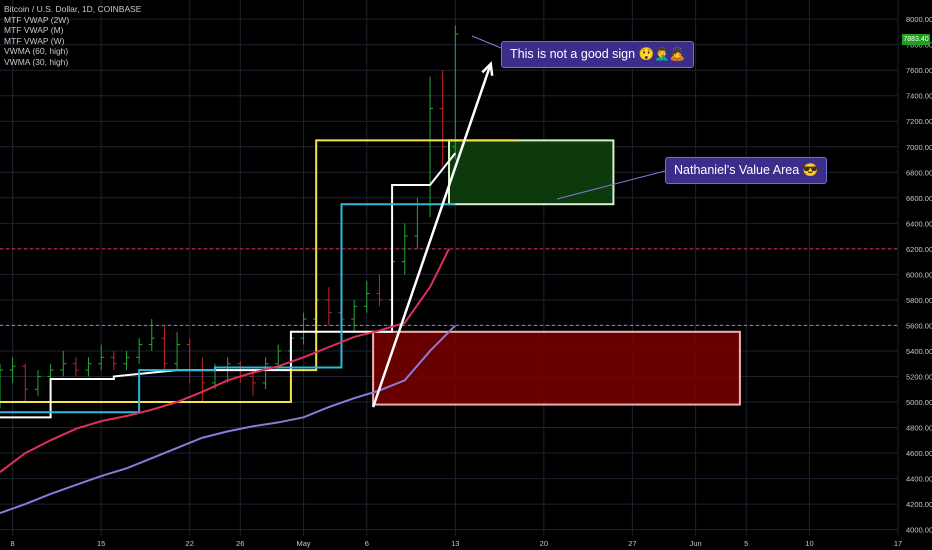 The width and height of the screenshot is (932, 550). Describe the element at coordinates (303, 543) in the screenshot. I see `x-tick-label: May` at that location.